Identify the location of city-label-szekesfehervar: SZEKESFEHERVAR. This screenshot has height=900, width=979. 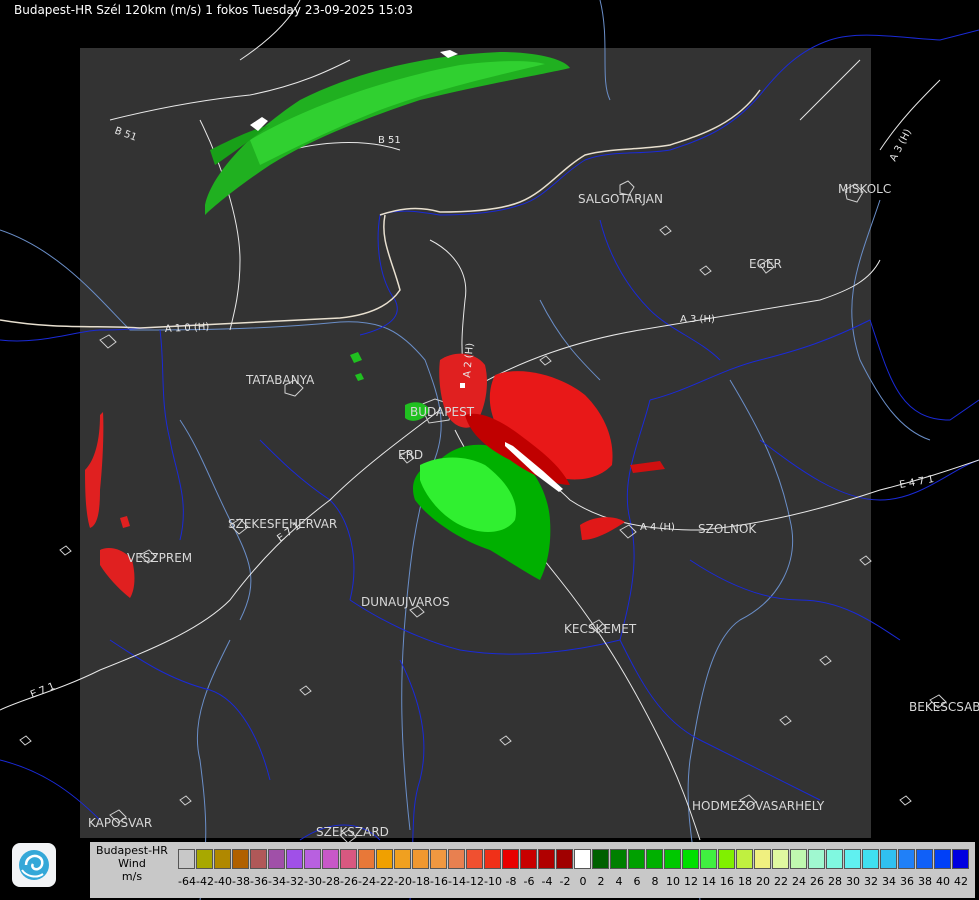
(282, 524).